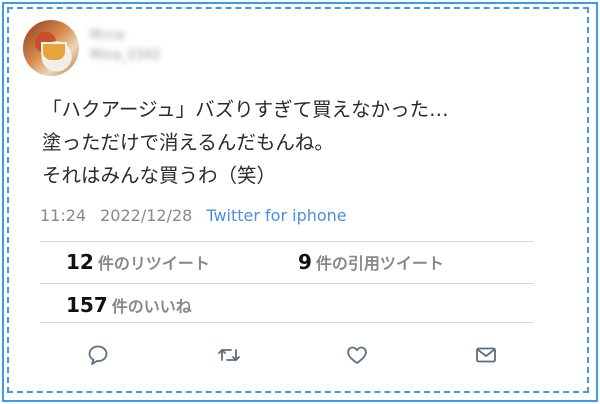 The image size is (600, 404). I want to click on quote-stat: 9 件の引用ツイート, so click(371, 262).